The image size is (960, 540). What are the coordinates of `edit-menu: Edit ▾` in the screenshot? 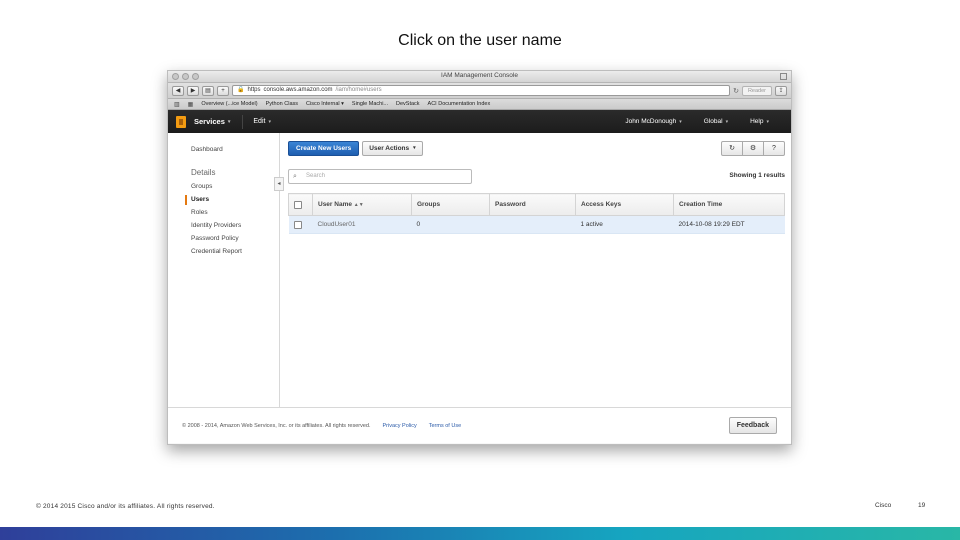 It's located at (262, 121).